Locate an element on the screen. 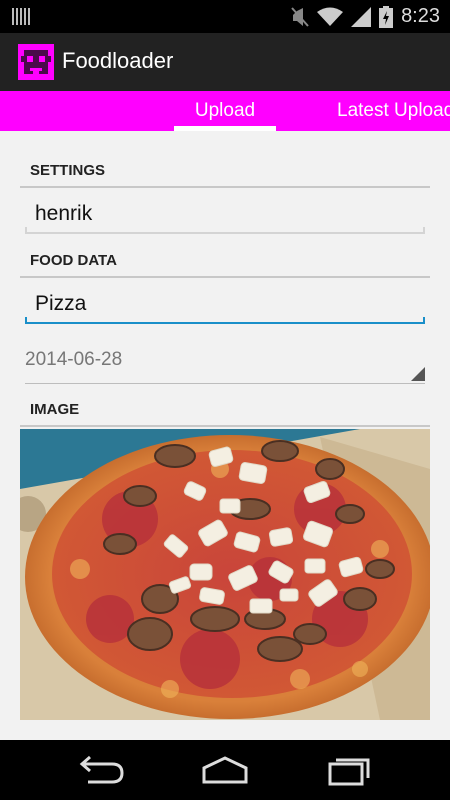  wifi-icon is located at coordinates (330, 16).